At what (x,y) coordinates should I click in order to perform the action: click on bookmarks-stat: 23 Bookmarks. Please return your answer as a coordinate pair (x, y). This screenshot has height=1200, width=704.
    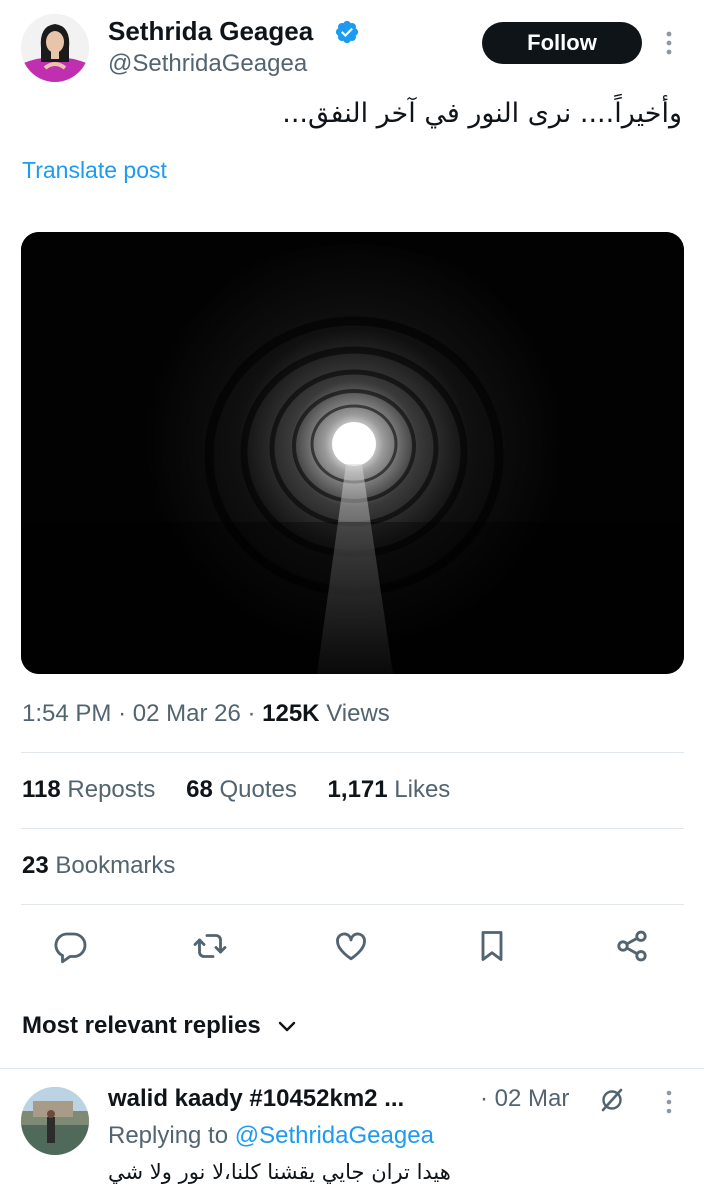
    Looking at the image, I should click on (98, 866).